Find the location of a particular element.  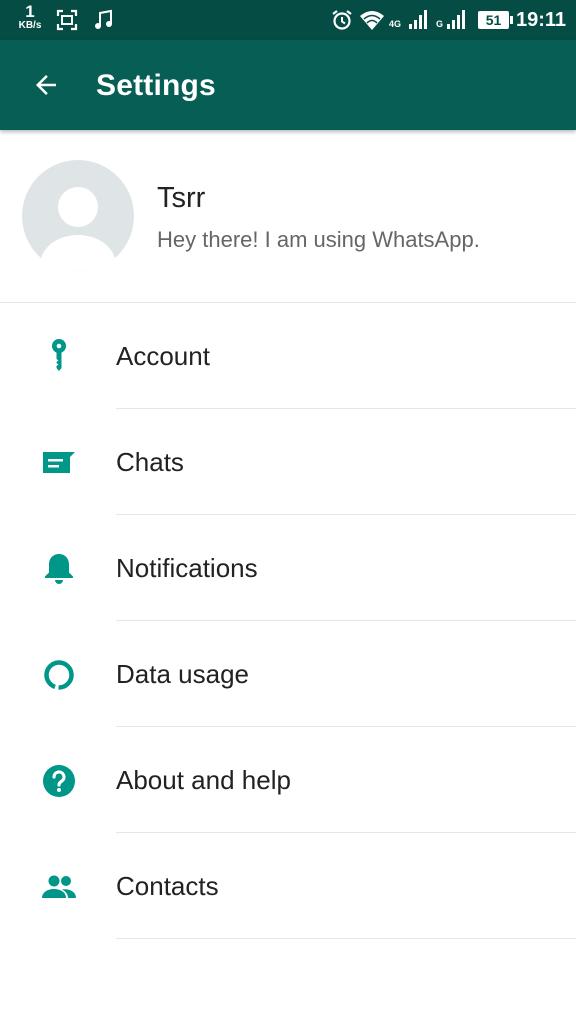

back-button is located at coordinates (46, 85).